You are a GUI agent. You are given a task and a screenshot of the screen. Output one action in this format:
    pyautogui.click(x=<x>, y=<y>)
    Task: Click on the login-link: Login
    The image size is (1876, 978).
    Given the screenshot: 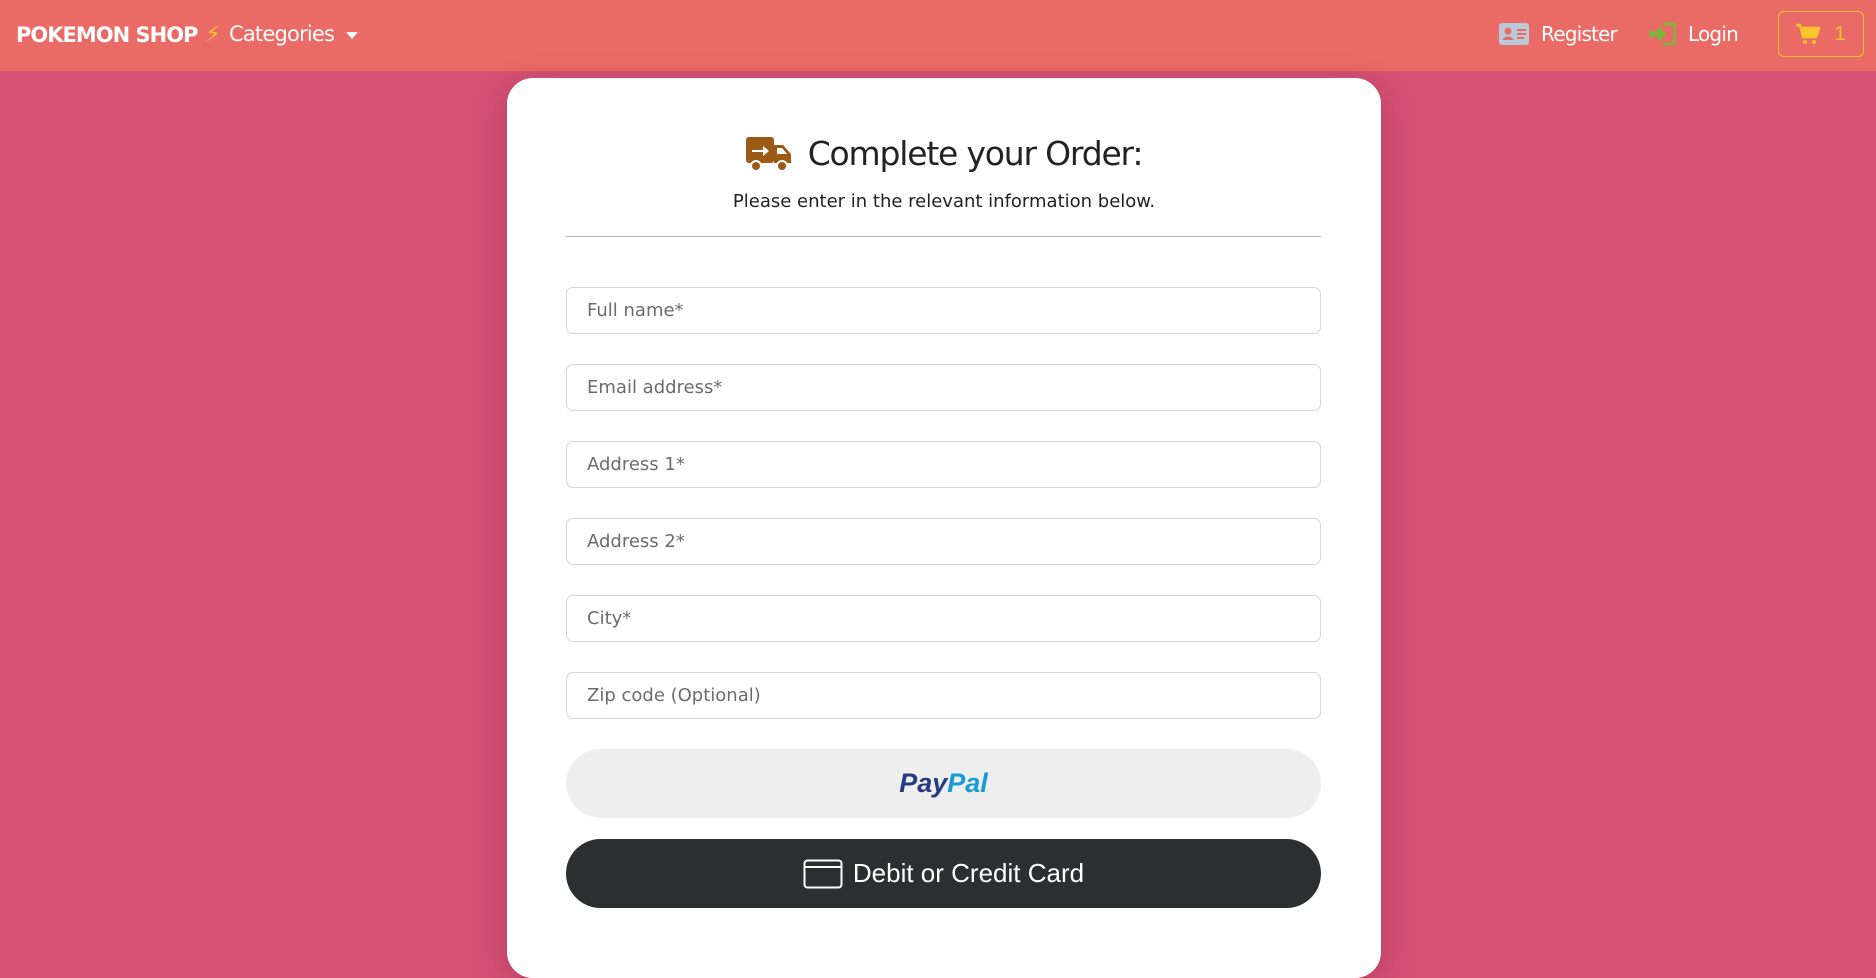 What is the action you would take?
    pyautogui.click(x=1693, y=34)
    